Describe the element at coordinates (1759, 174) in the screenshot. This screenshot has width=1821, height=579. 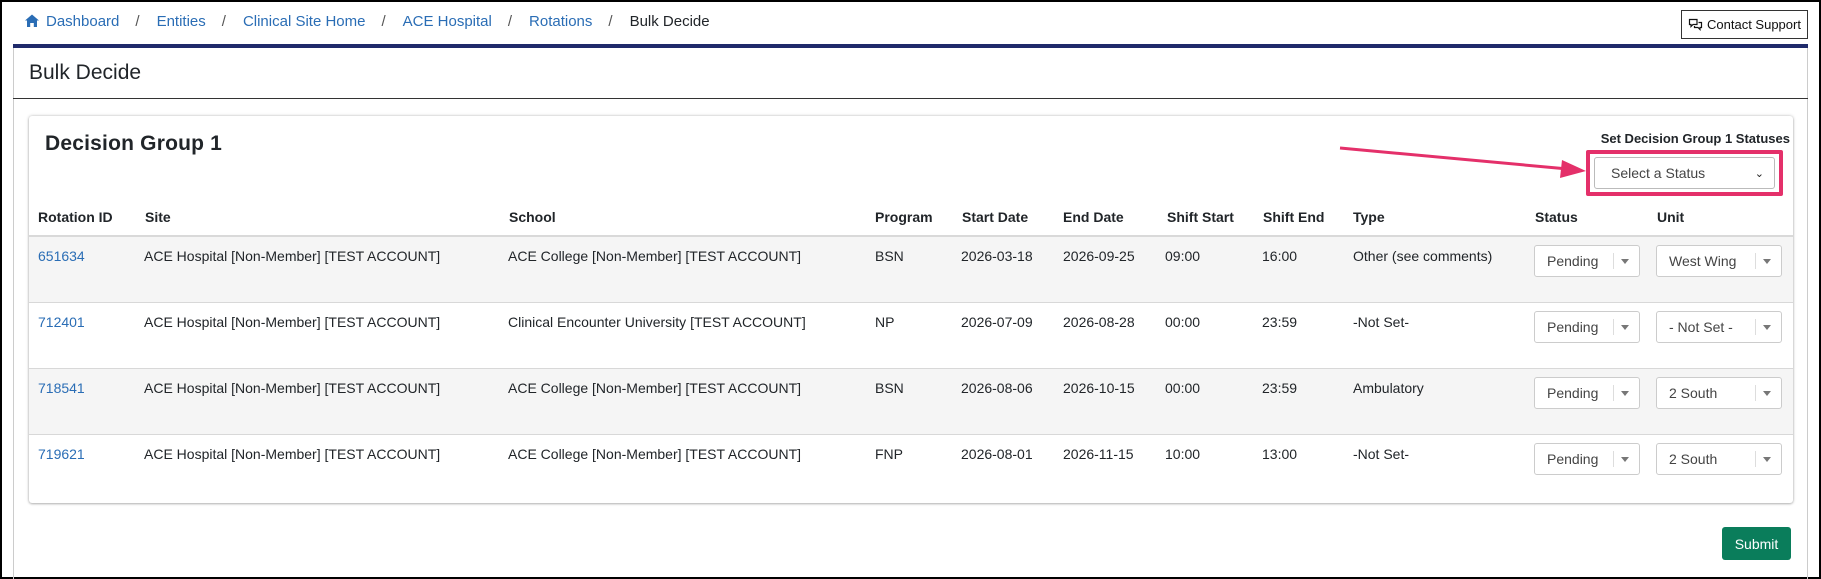
I see `chevron-down-icon: ⌄` at that location.